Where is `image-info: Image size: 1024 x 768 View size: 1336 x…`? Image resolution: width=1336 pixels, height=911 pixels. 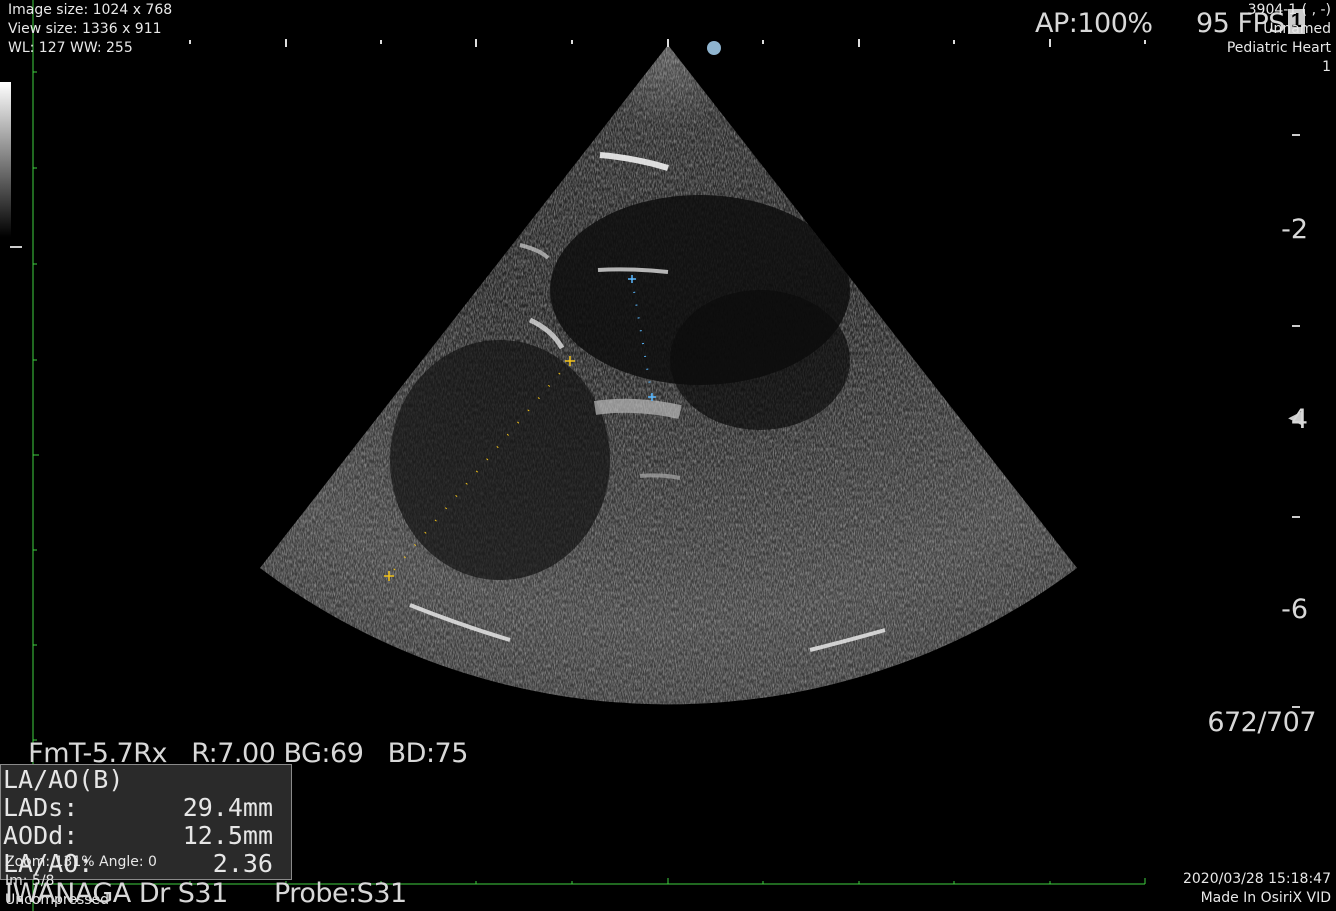
image-info: Image size: 1024 x 768 View size: 1336 x… is located at coordinates (90, 29).